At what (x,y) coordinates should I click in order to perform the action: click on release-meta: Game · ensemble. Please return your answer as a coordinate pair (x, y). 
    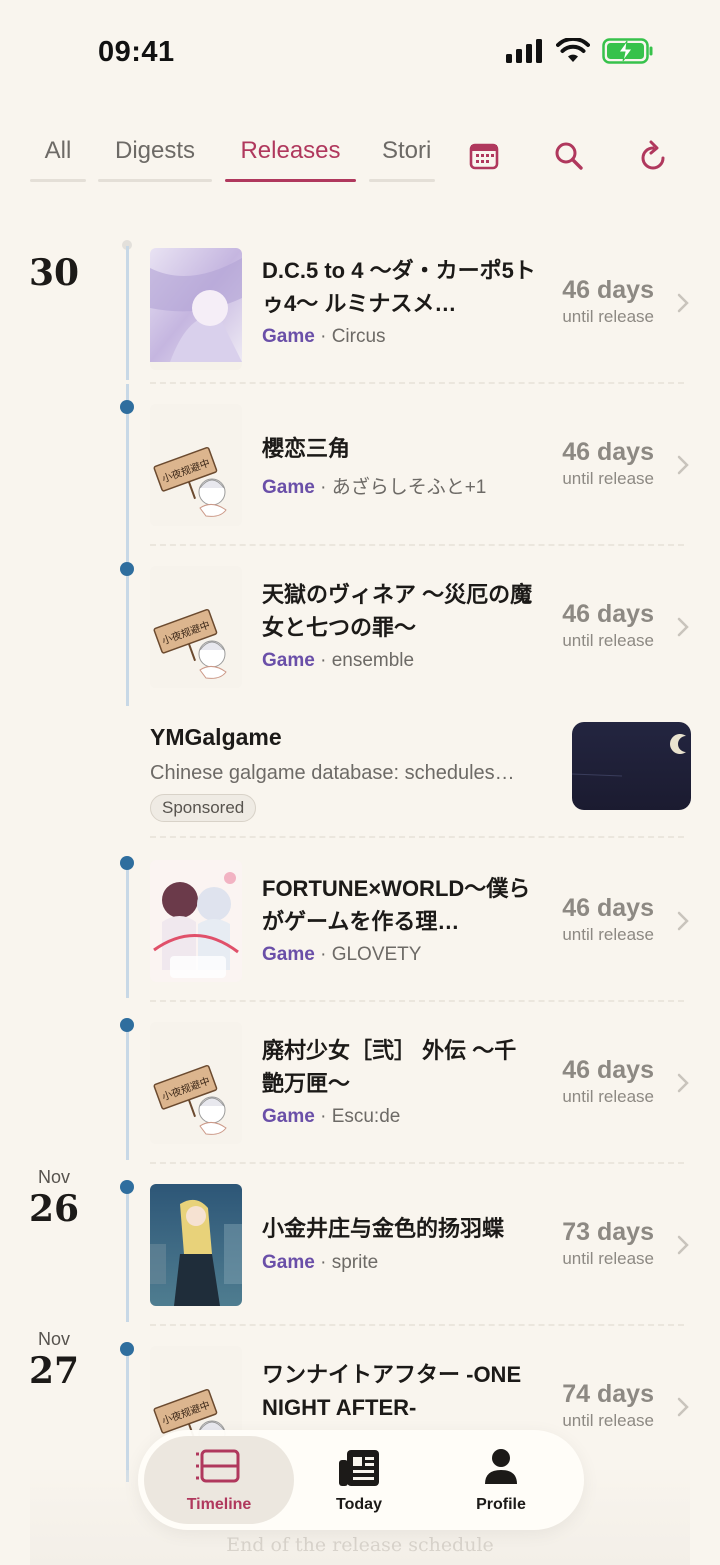
    Looking at the image, I should click on (338, 661).